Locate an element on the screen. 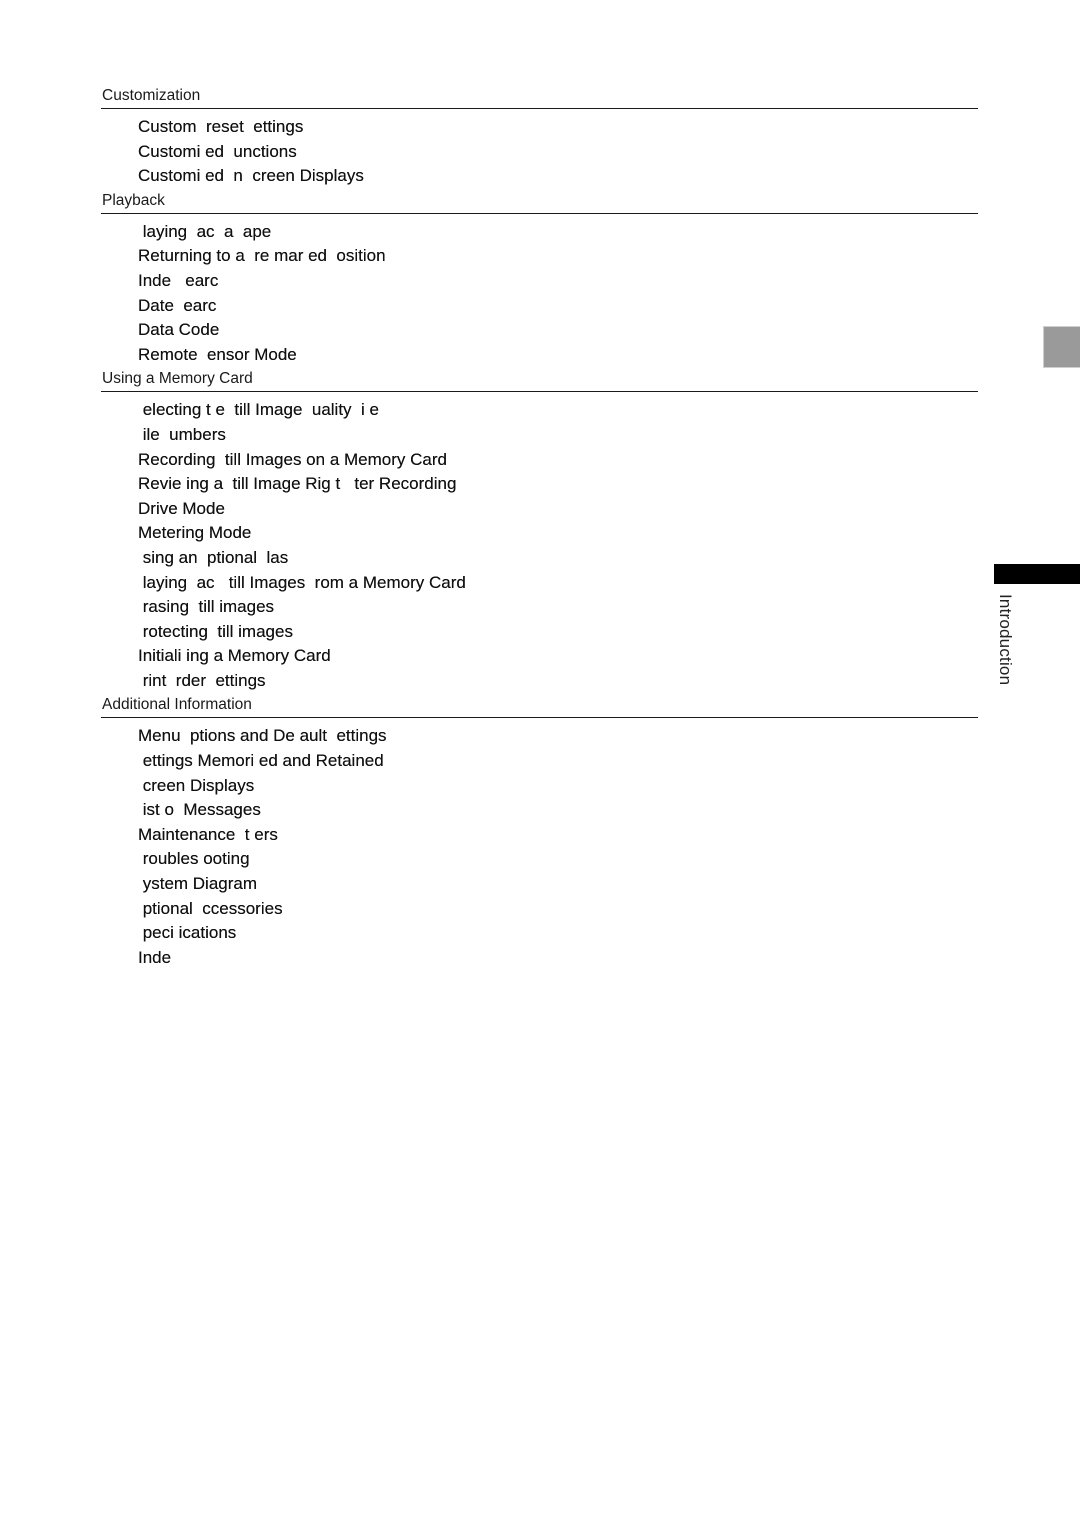 Image resolution: width=1080 pixels, height=1526 pixels. toc-item: Date earc is located at coordinates (558, 306).